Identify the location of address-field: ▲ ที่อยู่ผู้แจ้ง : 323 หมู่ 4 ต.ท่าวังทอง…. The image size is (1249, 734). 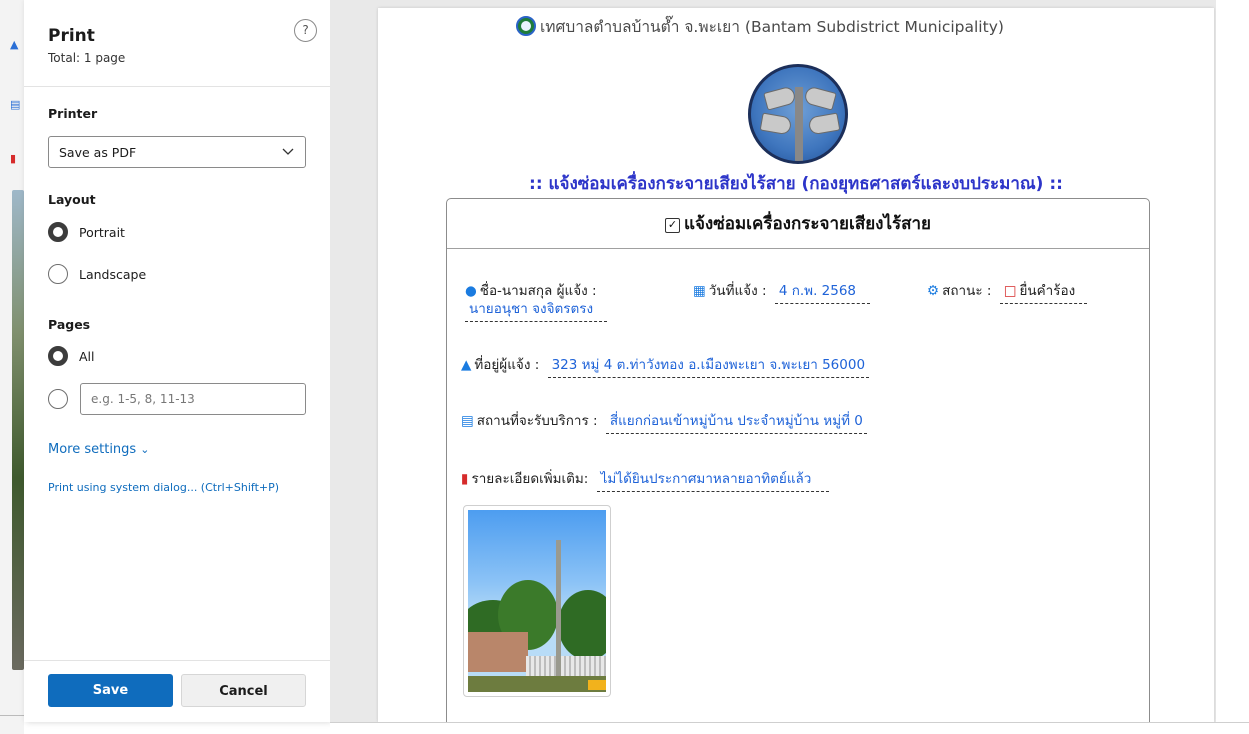
(665, 365).